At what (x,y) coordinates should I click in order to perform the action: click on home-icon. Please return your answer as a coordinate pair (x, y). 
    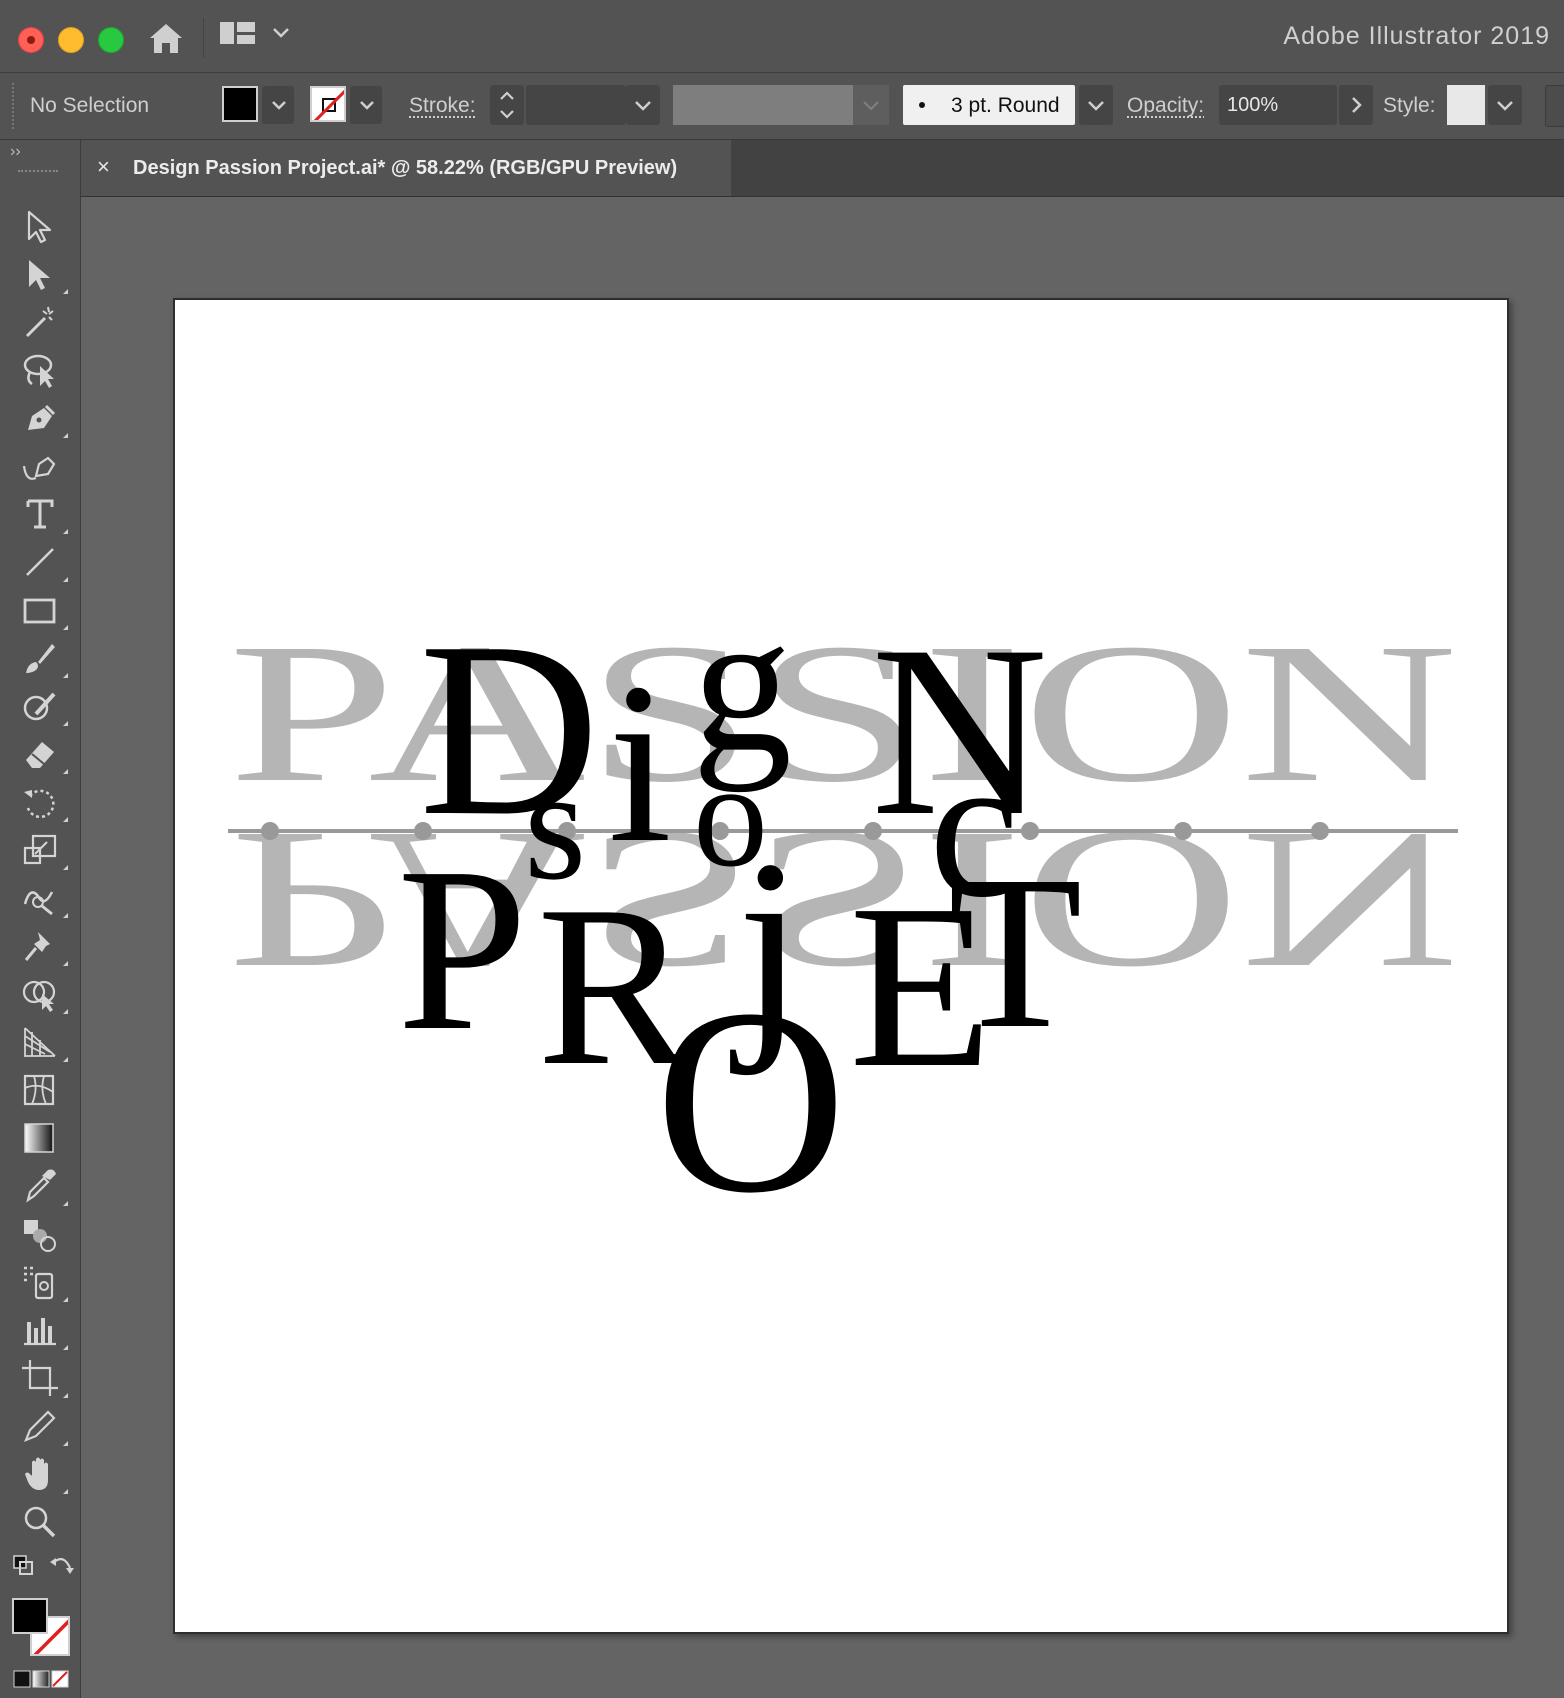
    Looking at the image, I should click on (166, 38).